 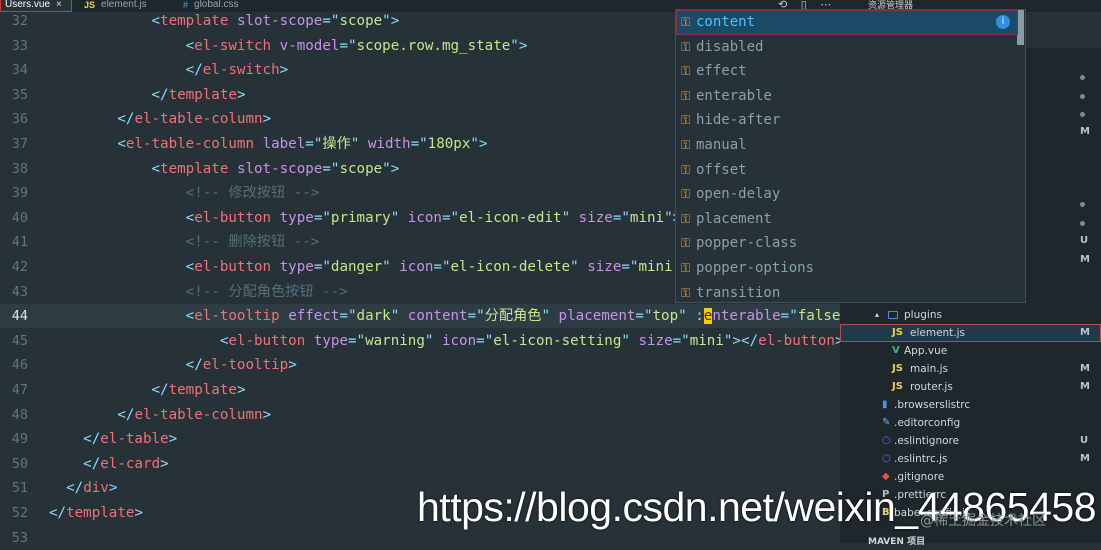 What do you see at coordinates (237, 70) in the screenshot?
I see `code-text: </el-switch>` at bounding box center [237, 70].